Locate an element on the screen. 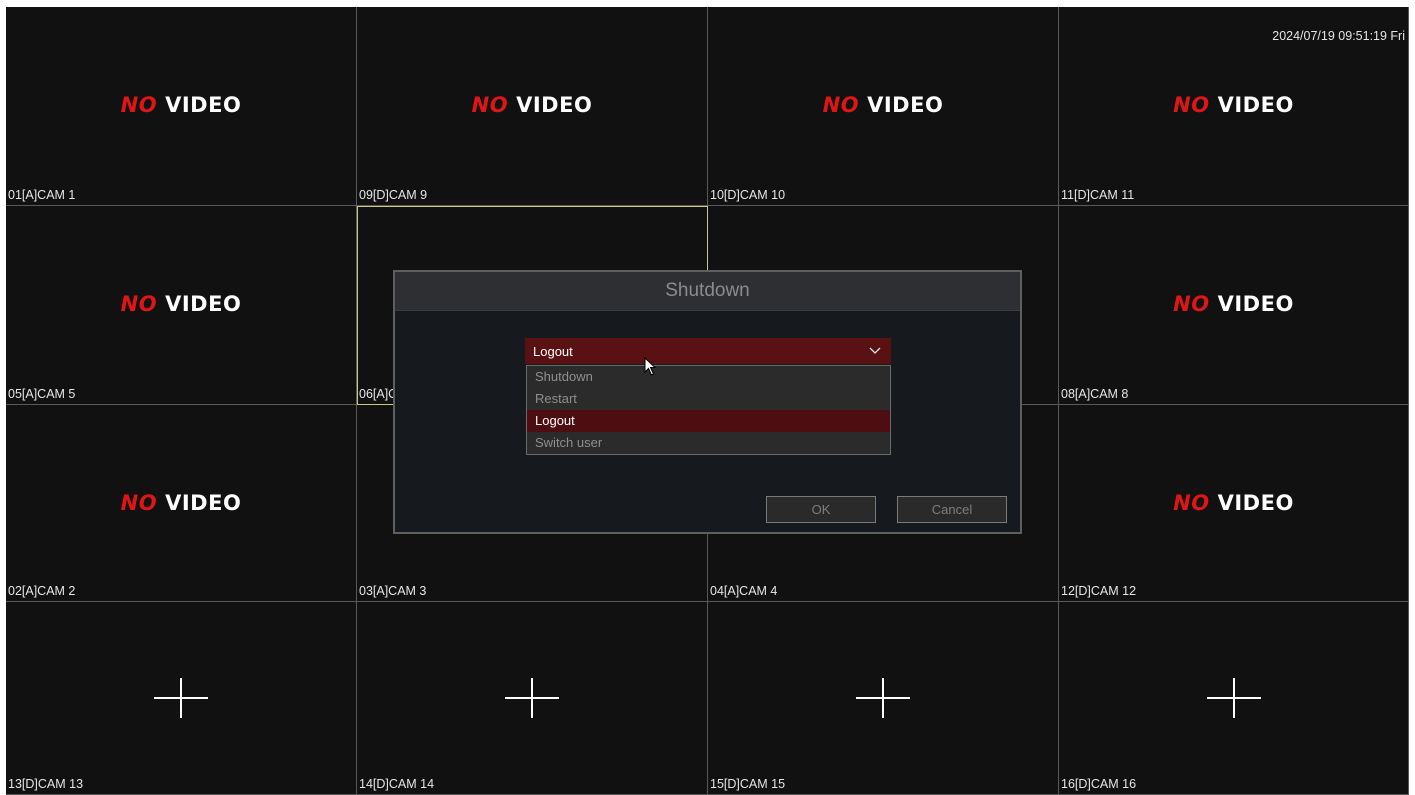 This screenshot has width=1415, height=795. option-restart: Restart is located at coordinates (708, 399).